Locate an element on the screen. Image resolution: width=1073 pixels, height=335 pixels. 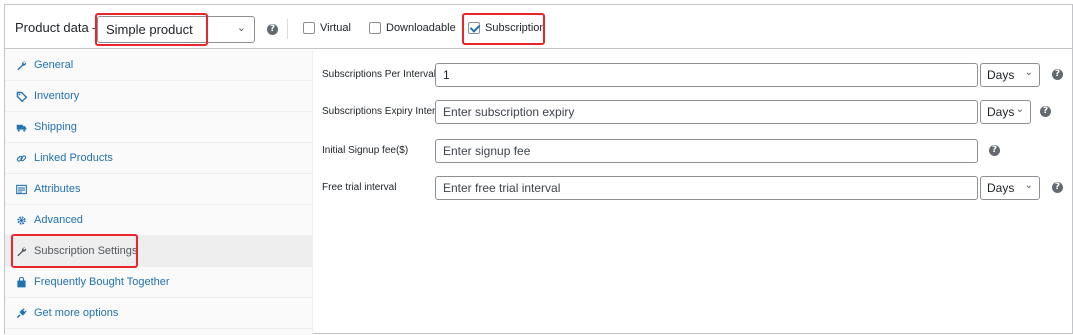
per-interval-unit-select: Days ⌄ is located at coordinates (1010, 75).